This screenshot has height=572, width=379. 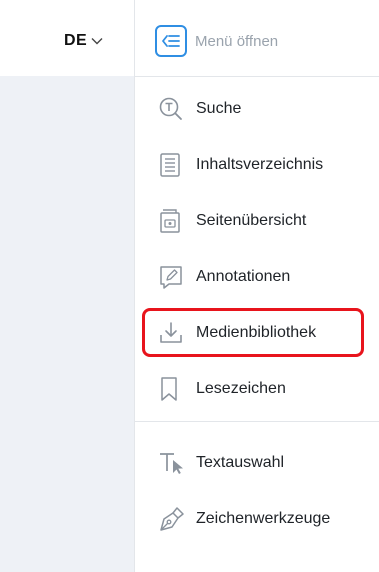 I want to click on menu-item-inhaltsverzeichnis: Inhaltsverzeichnis, so click(x=255, y=165).